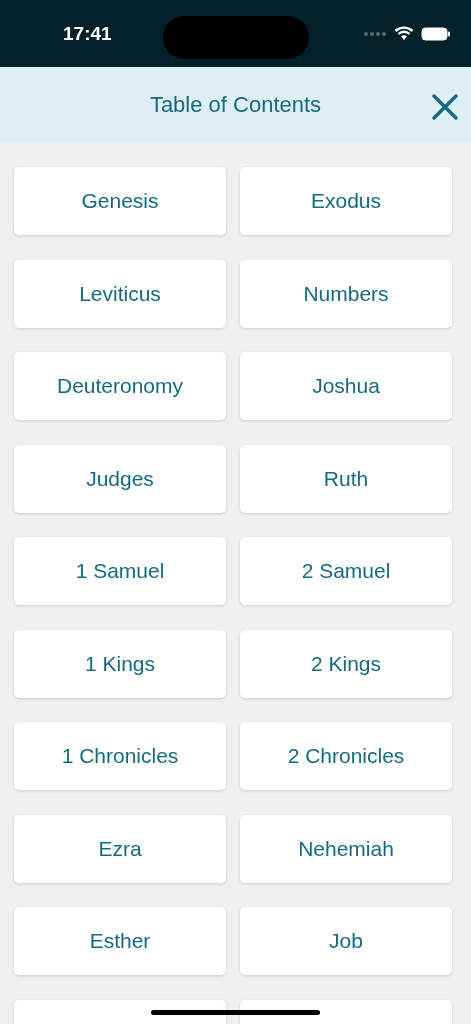  What do you see at coordinates (346, 663) in the screenshot?
I see `book-button: 2 Kings` at bounding box center [346, 663].